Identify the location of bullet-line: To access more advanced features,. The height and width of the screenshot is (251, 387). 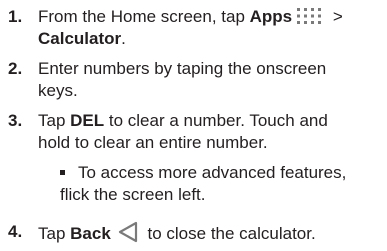
(212, 172).